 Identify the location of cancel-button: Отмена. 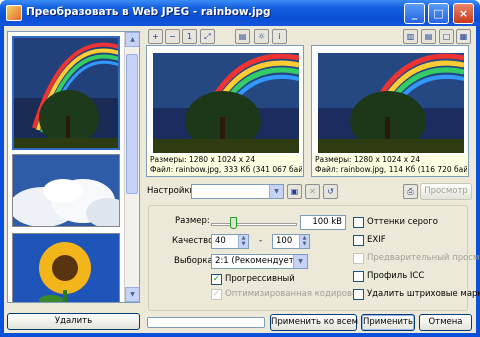
(445, 322).